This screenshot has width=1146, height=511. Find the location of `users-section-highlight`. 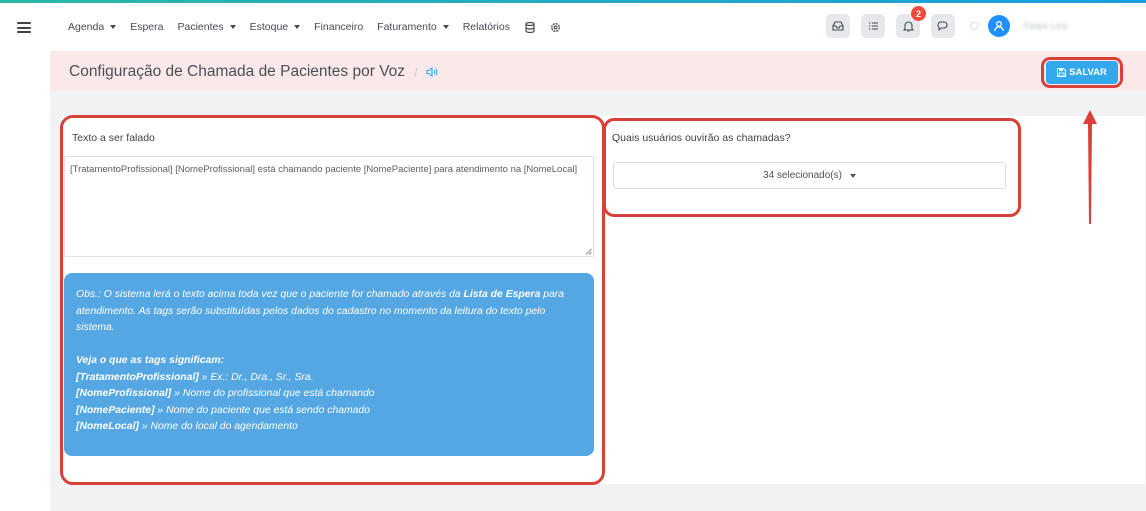

users-section-highlight is located at coordinates (812, 167).